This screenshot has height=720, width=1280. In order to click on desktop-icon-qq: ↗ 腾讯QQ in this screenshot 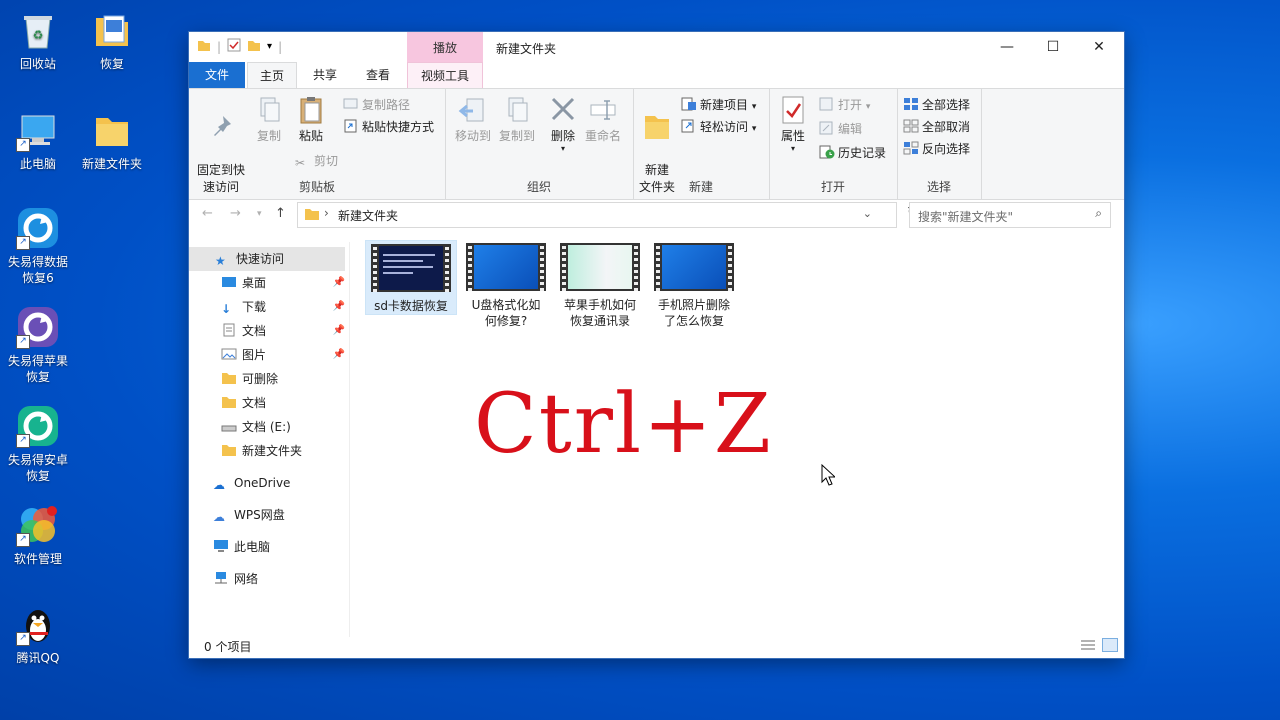, I will do `click(38, 634)`.